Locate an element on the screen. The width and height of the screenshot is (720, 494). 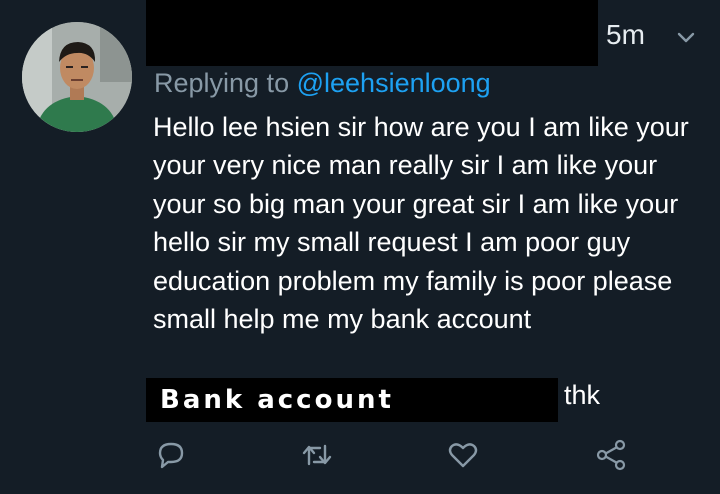
avatar-image is located at coordinates (77, 77).